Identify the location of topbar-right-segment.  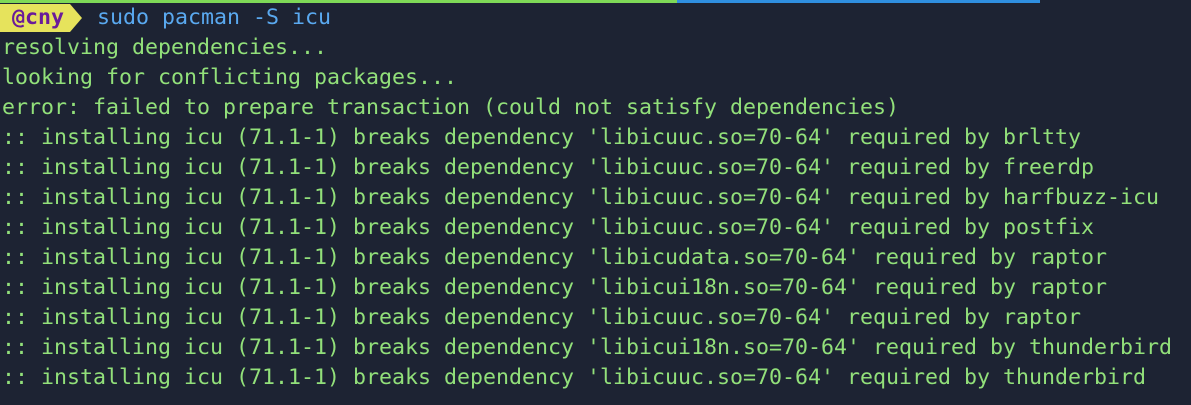
(858, 1).